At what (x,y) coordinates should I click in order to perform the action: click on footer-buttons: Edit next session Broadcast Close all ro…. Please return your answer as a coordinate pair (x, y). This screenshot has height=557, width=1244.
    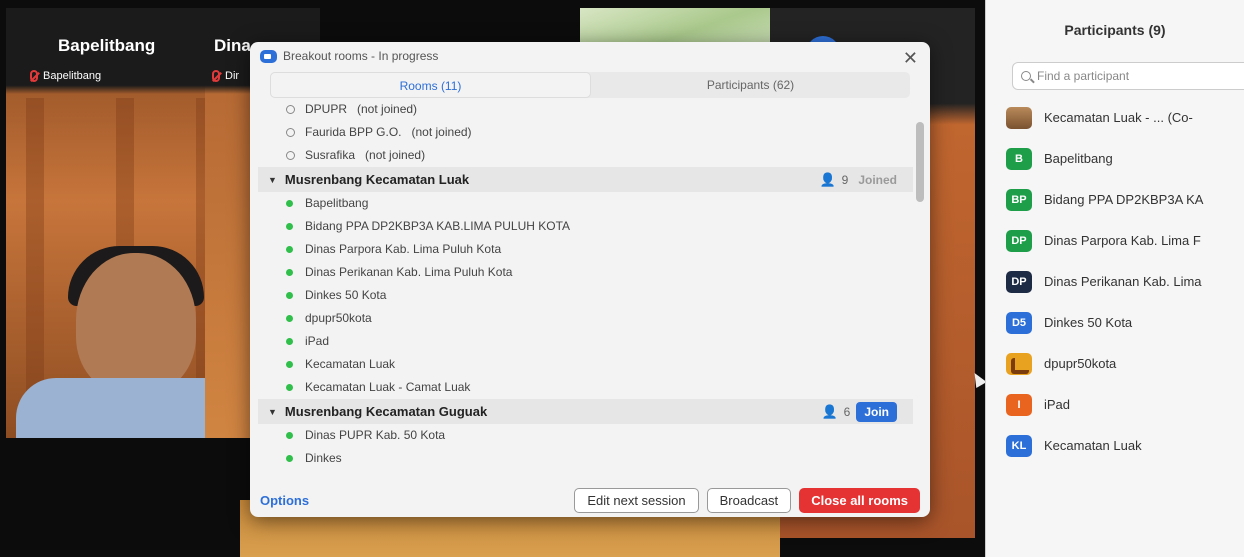
    Looking at the image, I should click on (747, 500).